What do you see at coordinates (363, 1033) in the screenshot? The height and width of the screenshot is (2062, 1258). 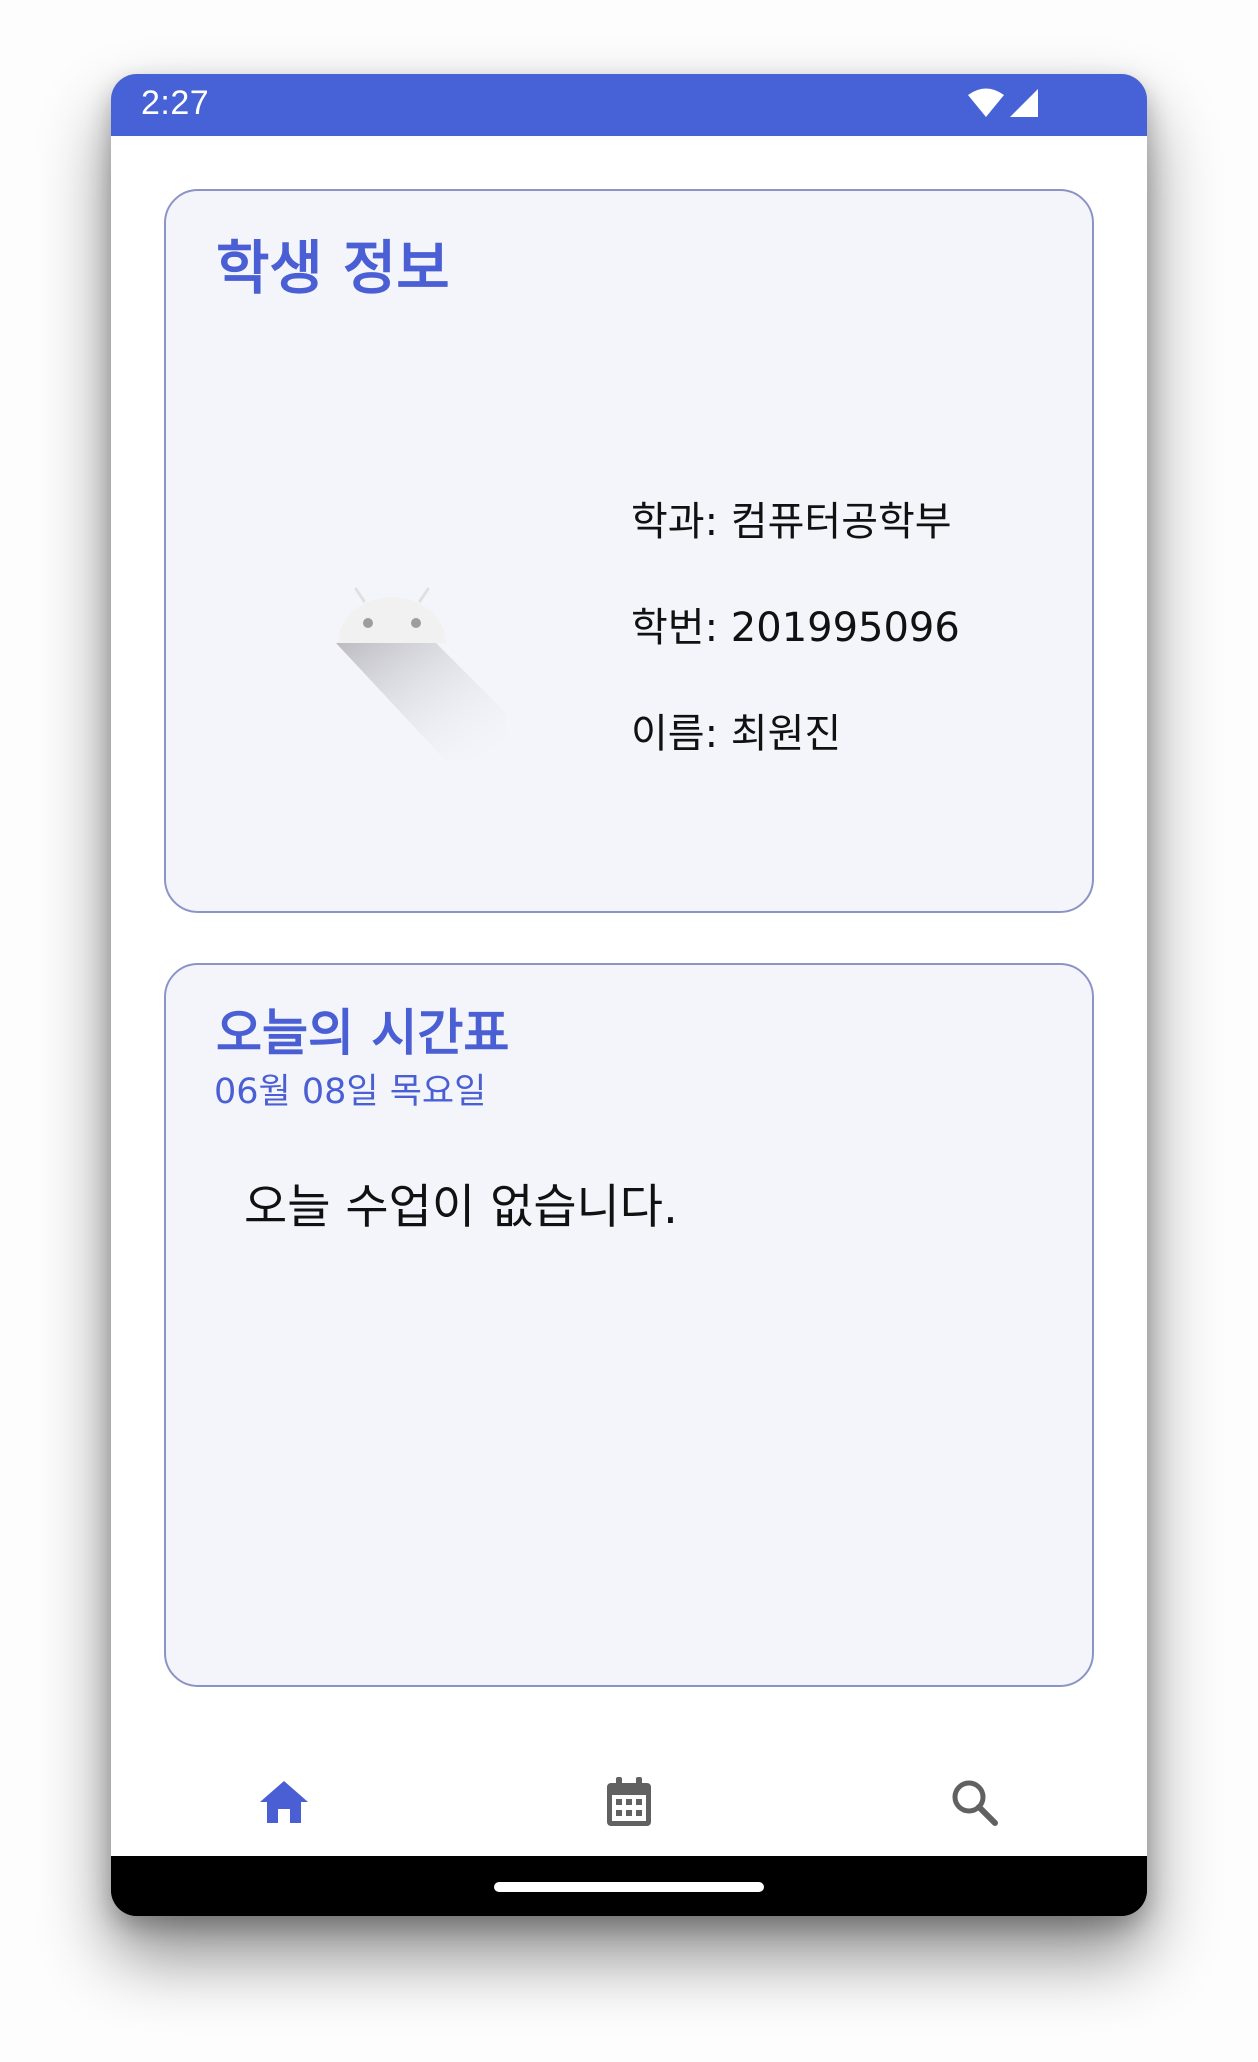 I see `timetable-title: 오늘의 시간표` at bounding box center [363, 1033].